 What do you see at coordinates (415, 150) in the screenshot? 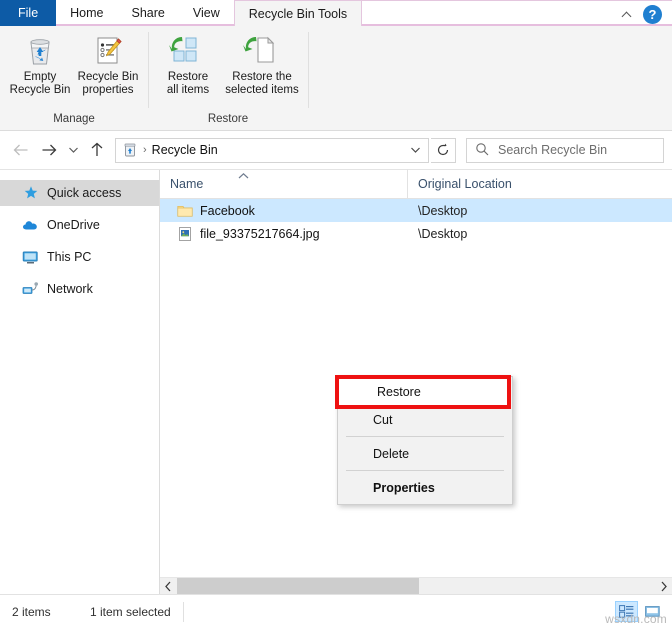
I see `address-dropdown-icon` at bounding box center [415, 150].